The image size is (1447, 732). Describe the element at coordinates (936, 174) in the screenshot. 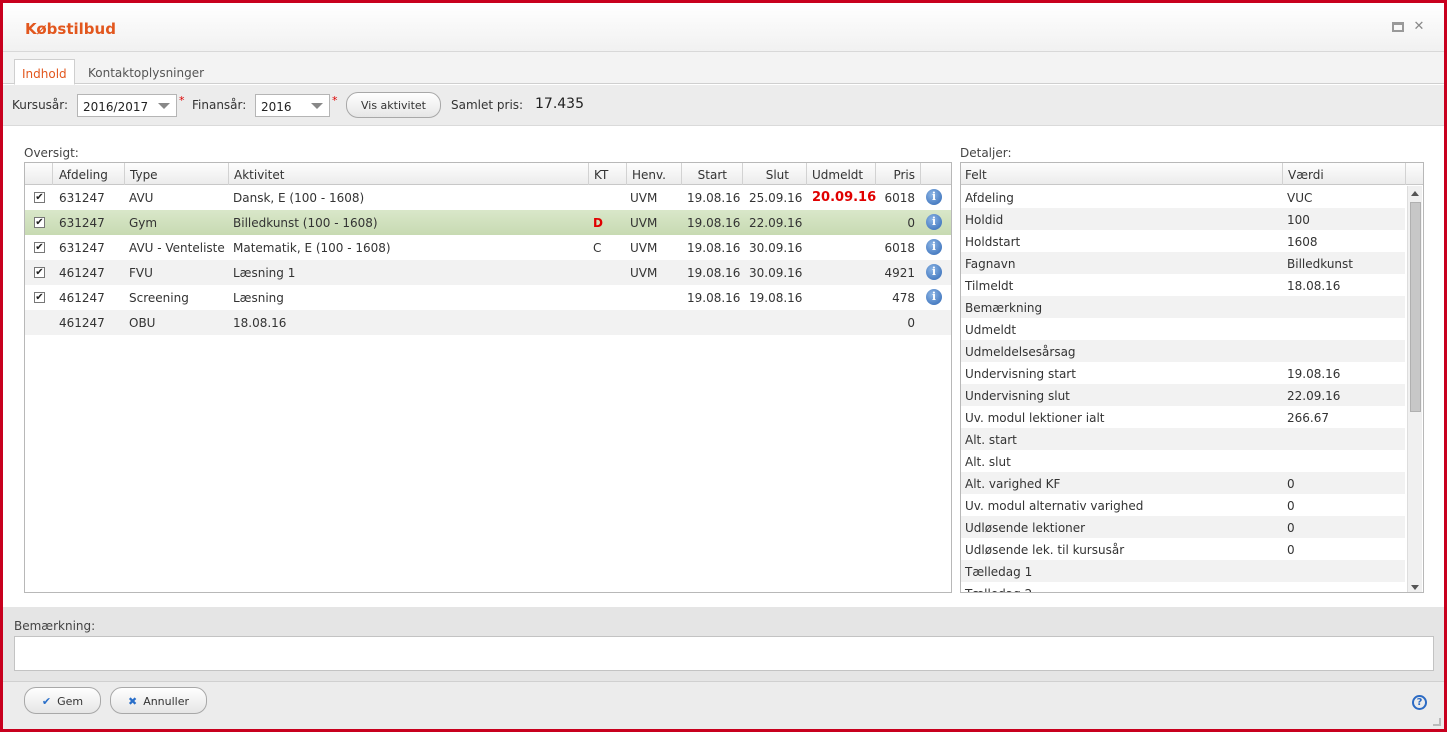

I see `column-header-info` at that location.